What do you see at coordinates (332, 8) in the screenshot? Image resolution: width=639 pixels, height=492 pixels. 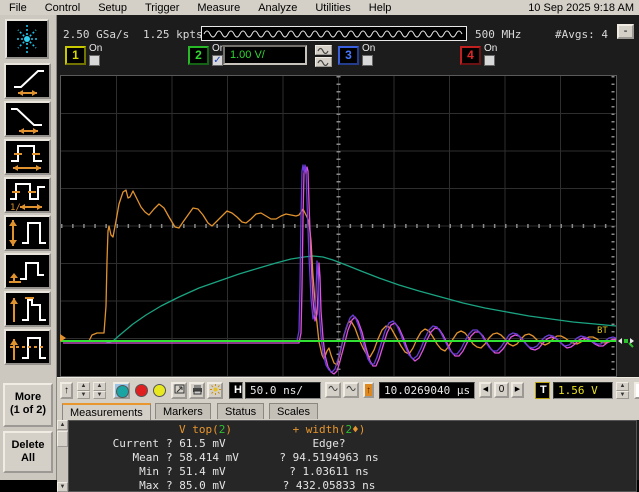 I see `menu-utilities: Utilities` at bounding box center [332, 8].